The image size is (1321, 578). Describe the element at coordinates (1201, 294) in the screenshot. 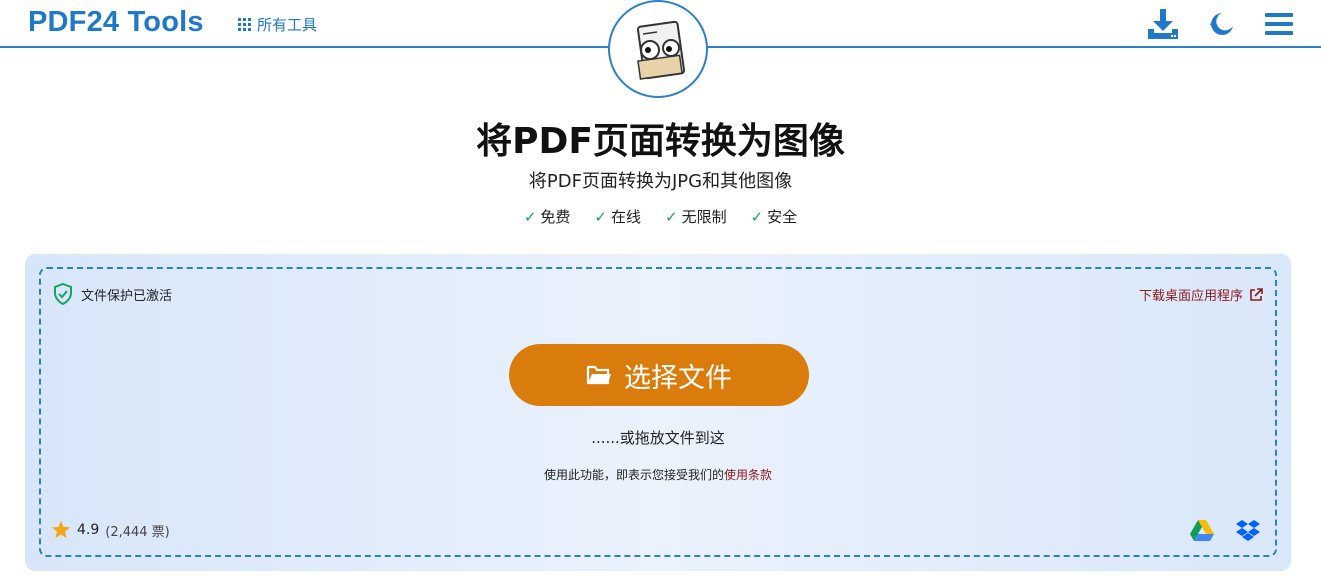

I see `desktop-app-link: 下载桌面应用程序` at that location.